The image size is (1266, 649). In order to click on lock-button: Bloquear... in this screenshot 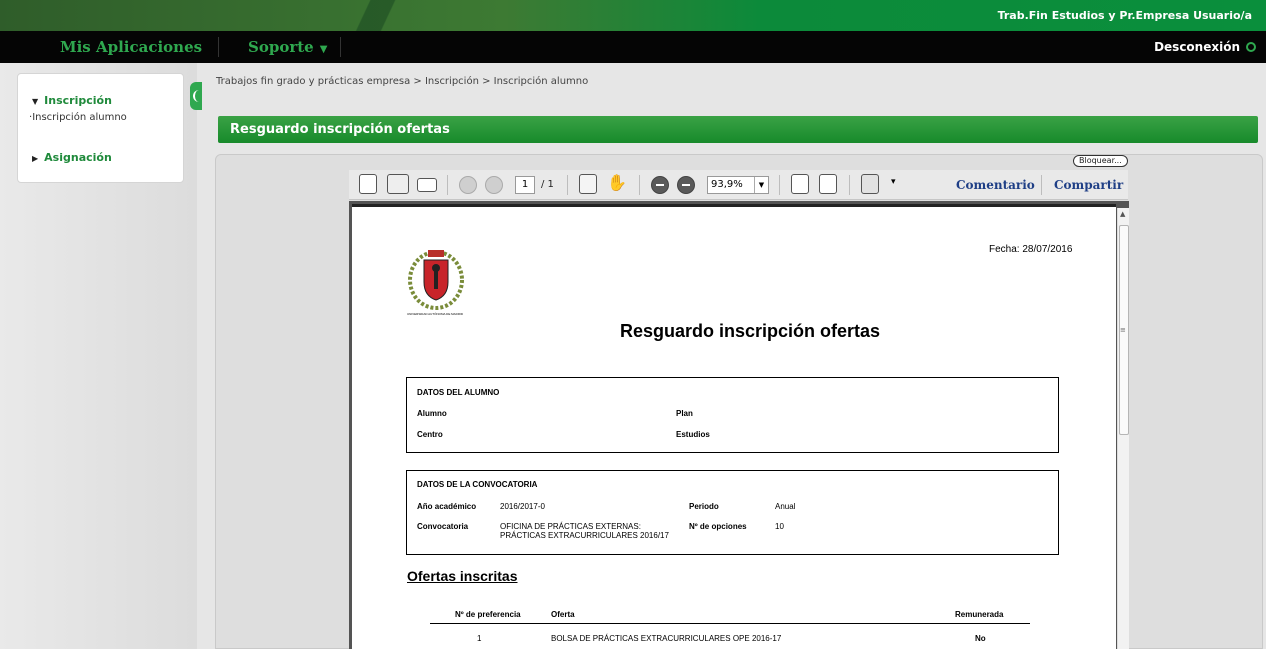, I will do `click(1100, 161)`.